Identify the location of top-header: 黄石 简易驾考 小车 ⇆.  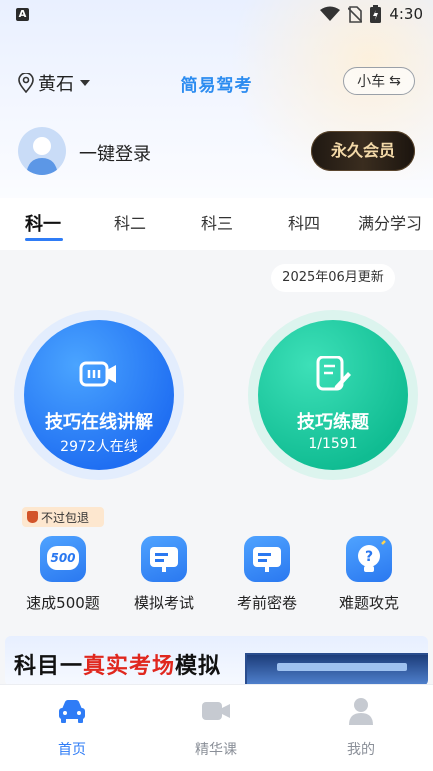
(216, 82).